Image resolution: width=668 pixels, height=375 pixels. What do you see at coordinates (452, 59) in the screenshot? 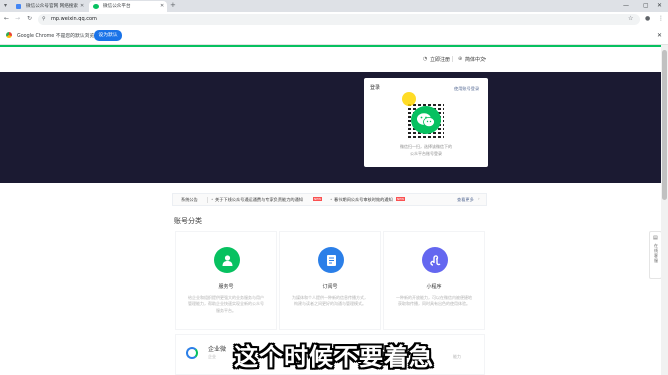
I see `header-divider` at bounding box center [452, 59].